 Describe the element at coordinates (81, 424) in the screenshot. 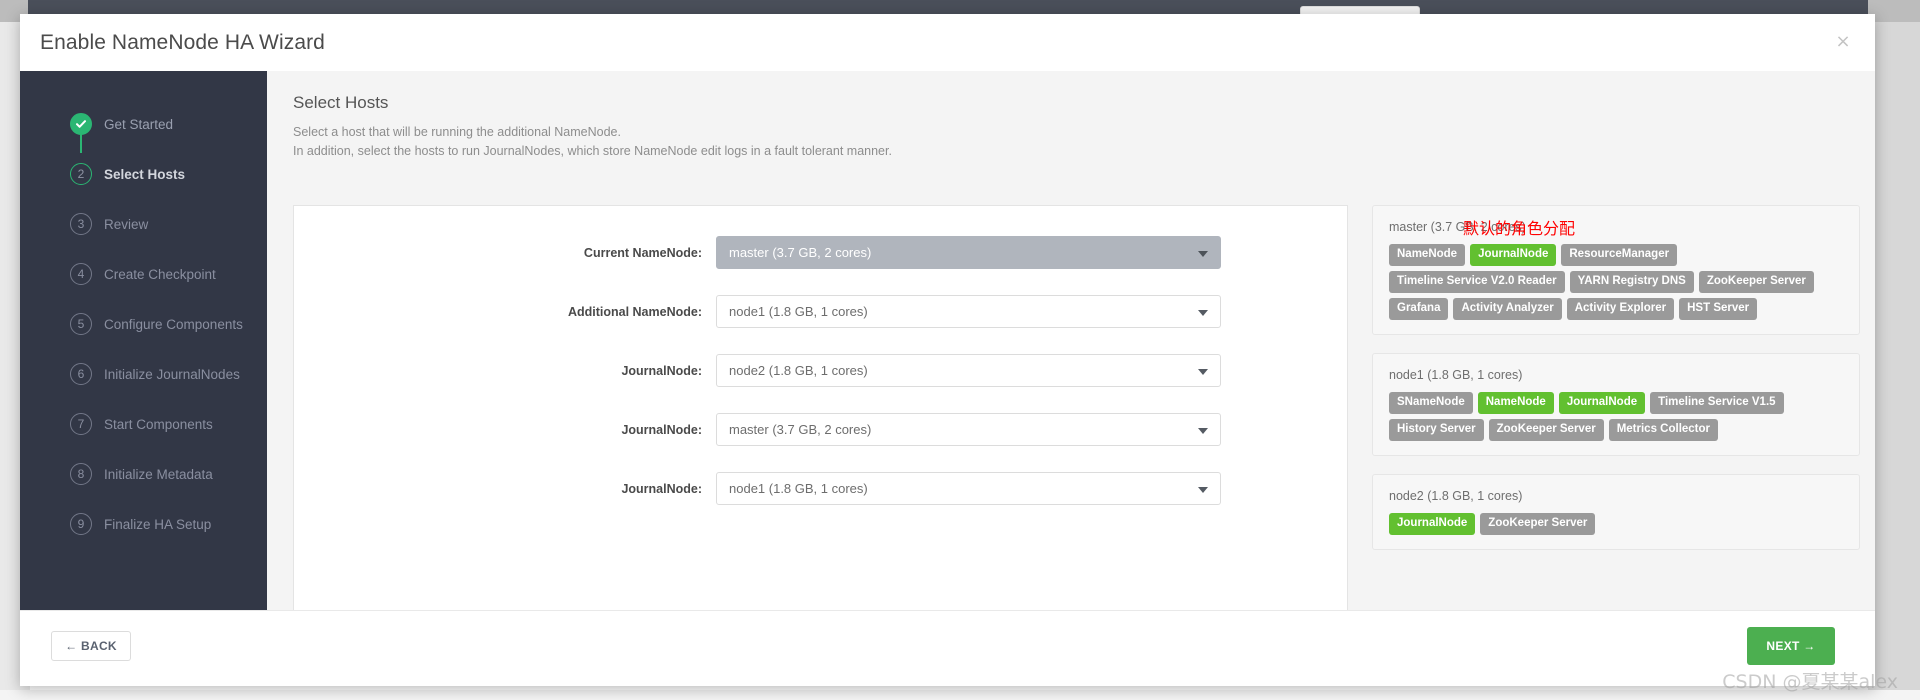

I see `step-number-badge: 7` at that location.